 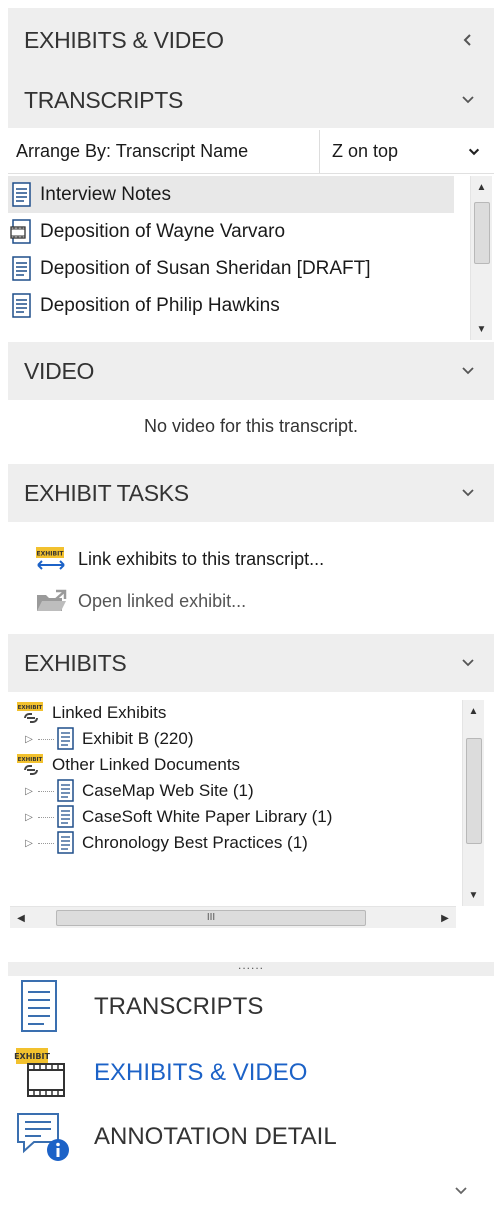 What do you see at coordinates (215, 1136) in the screenshot?
I see `nav-annotation-detail-label: ANNOTATION DETAIL` at bounding box center [215, 1136].